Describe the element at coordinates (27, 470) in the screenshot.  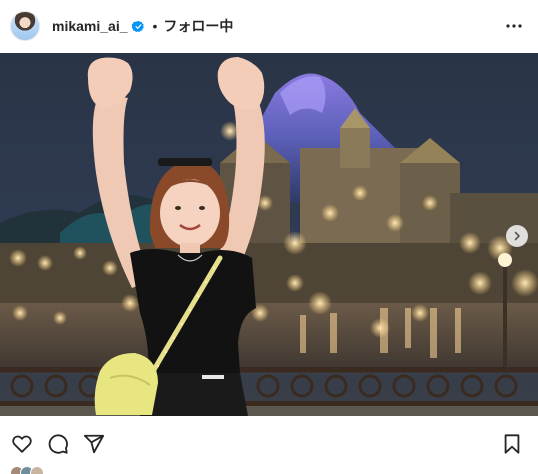
I see `liked-by-strip` at that location.